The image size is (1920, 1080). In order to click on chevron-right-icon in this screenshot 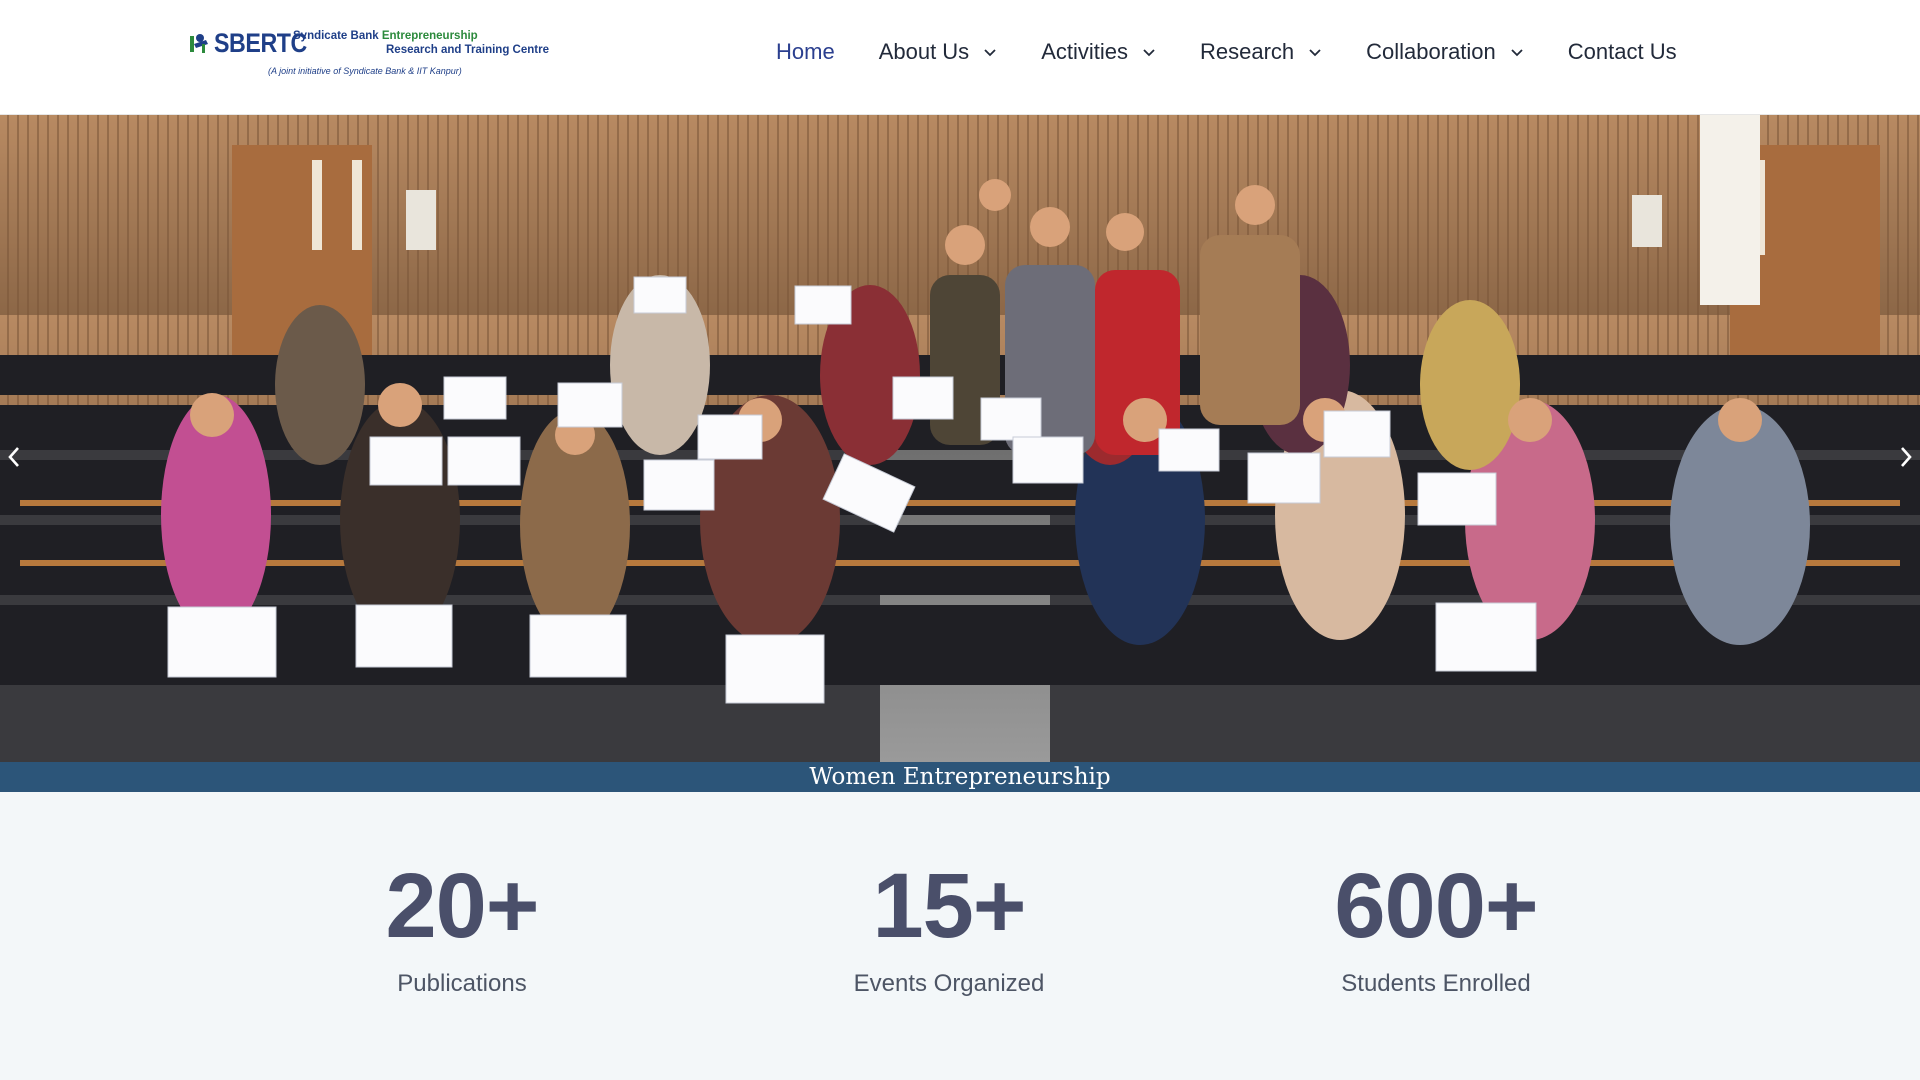, I will do `click(1906, 457)`.